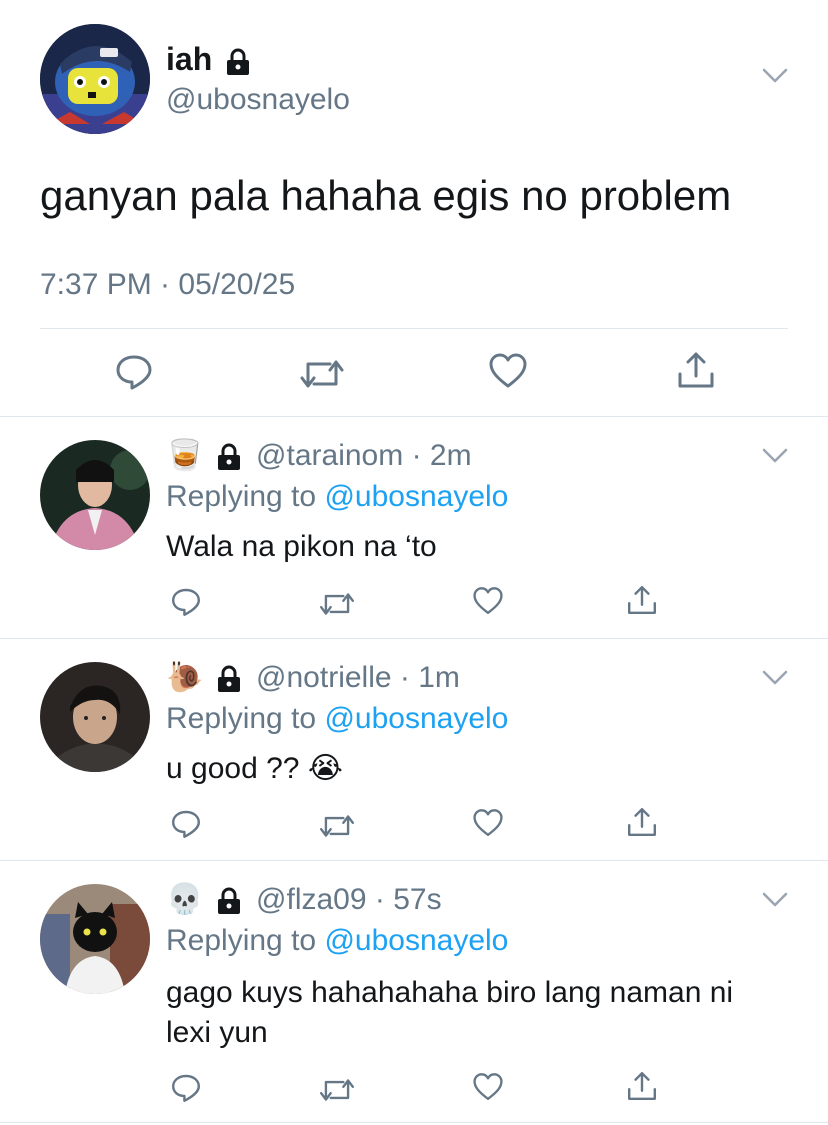  Describe the element at coordinates (185, 899) in the screenshot. I see `reply-emoji: 💀` at that location.